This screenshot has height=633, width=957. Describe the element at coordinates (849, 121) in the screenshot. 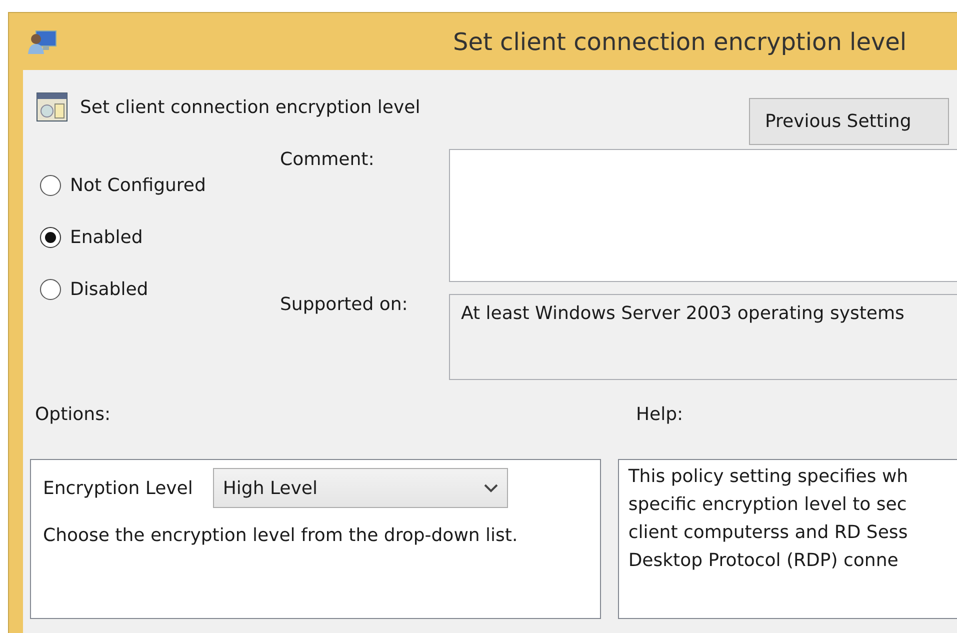

I see `previous-setting-button: Previous Setting` at that location.